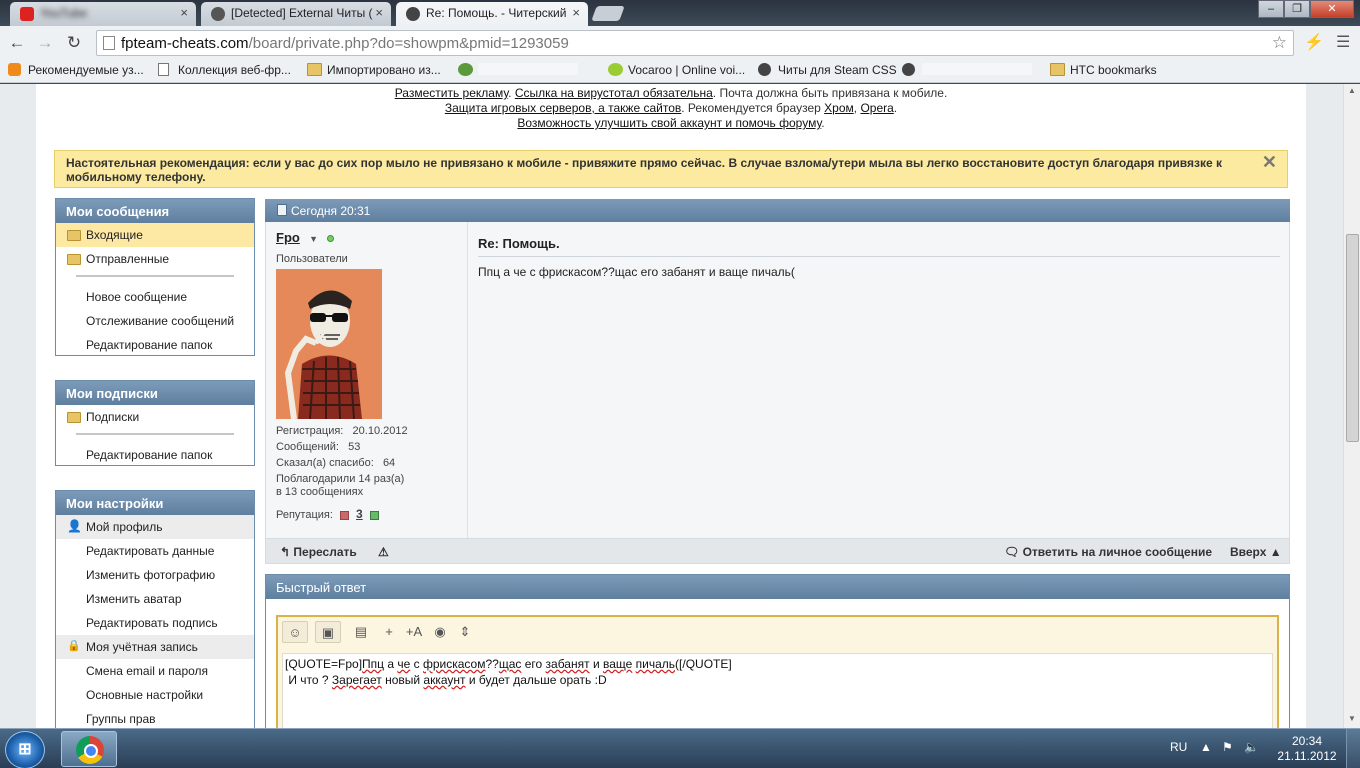  Describe the element at coordinates (155, 321) in the screenshot. I see `sidebar-item-tracking: Отслеживание сообщений` at that location.